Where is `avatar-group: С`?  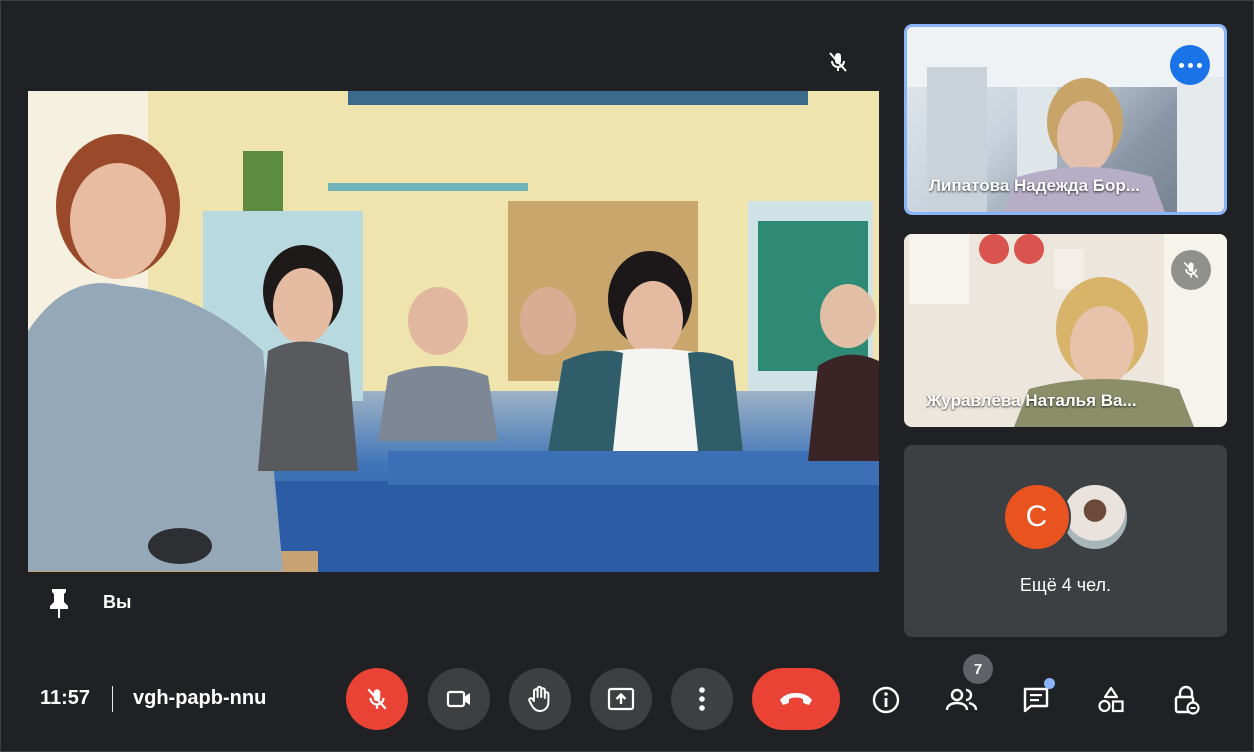 avatar-group: С is located at coordinates (1065, 517).